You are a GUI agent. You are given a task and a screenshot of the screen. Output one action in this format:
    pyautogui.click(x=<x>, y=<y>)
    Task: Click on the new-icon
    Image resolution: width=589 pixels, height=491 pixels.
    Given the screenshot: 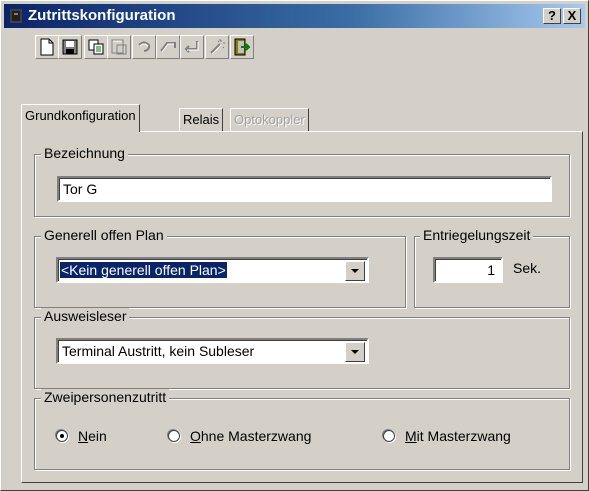 What is the action you would take?
    pyautogui.click(x=47, y=47)
    